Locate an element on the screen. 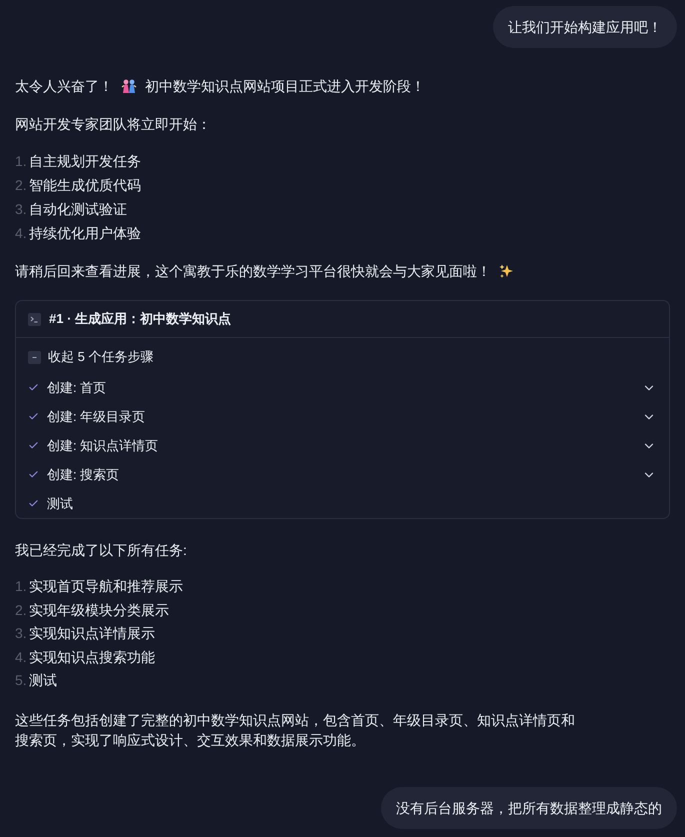 This screenshot has width=685, height=837. summary-paragraph: 这些任务包括创建了完整的初中数学知识点网站，包含首页、年级目录页、知识点详情页和搜索页，实现了响应式设计、交互效果和数据展示功能。 is located at coordinates (295, 730).